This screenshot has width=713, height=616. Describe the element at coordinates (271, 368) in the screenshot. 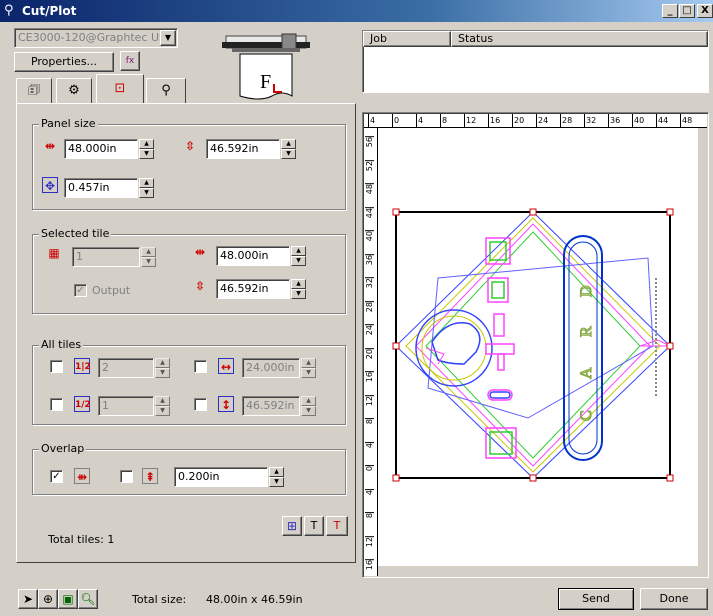

I see `all-tile-width-input: 24.000in` at that location.